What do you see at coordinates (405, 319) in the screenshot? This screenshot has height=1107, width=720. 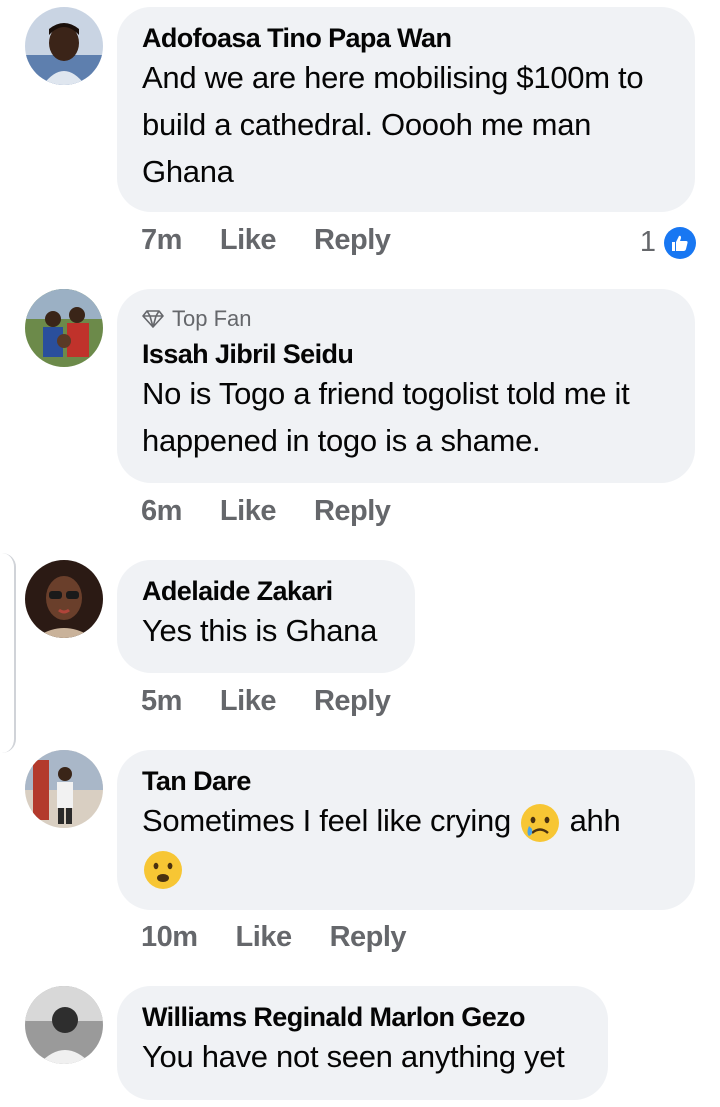 I see `top-fan-badge: Top Fan` at bounding box center [405, 319].